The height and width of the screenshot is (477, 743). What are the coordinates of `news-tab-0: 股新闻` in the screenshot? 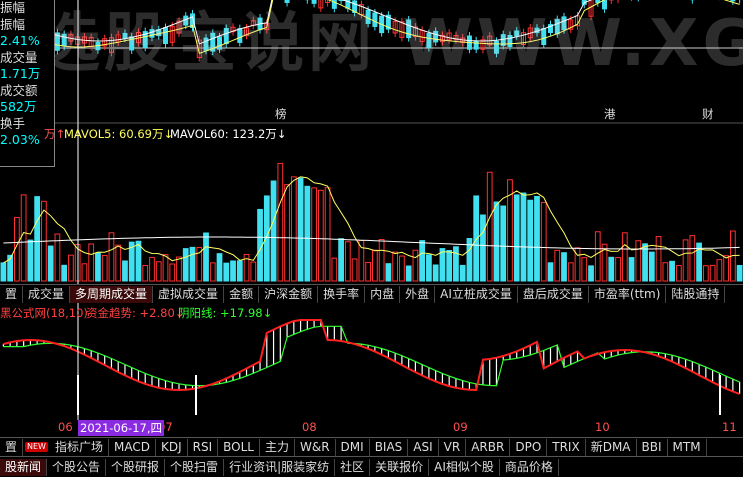 It's located at (24, 467).